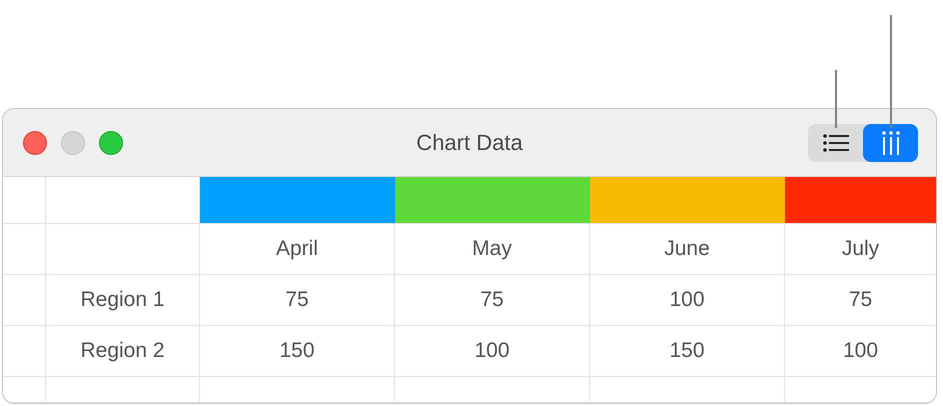 The height and width of the screenshot is (406, 943). Describe the element at coordinates (35, 142) in the screenshot. I see `close-button` at that location.